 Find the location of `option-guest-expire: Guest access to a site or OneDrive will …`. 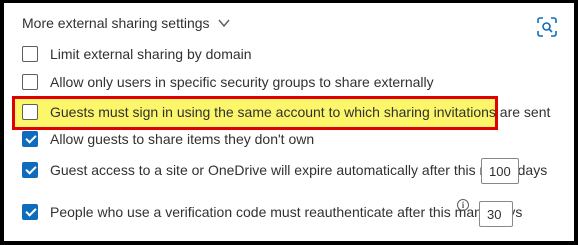

option-guest-expire: Guest access to a site or OneDrive will … is located at coordinates (284, 170).